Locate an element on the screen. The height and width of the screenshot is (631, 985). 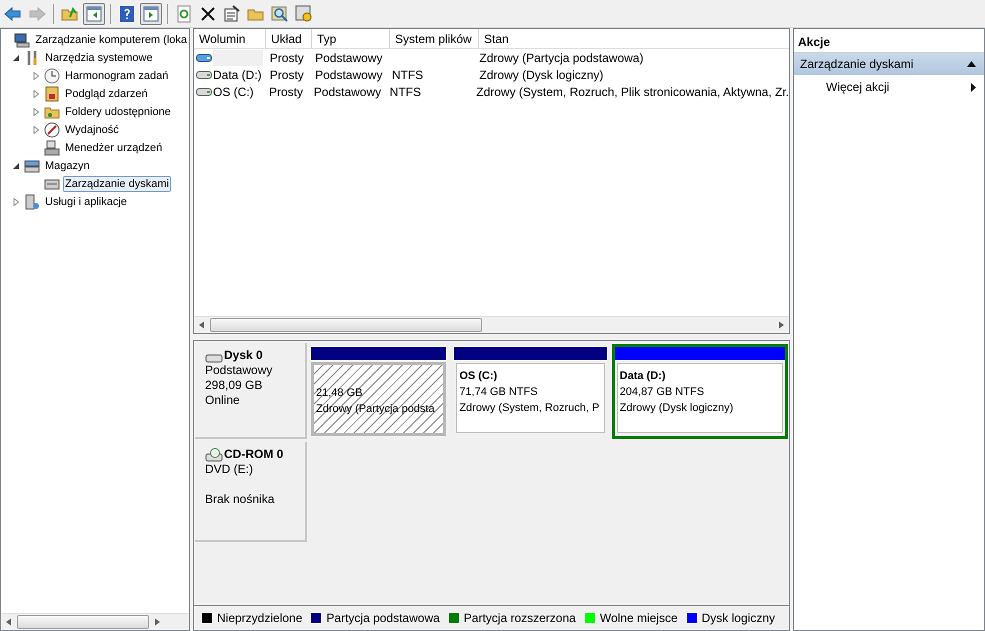
partition-status: Zdrowy (Partycja podsta is located at coordinates (376, 409).